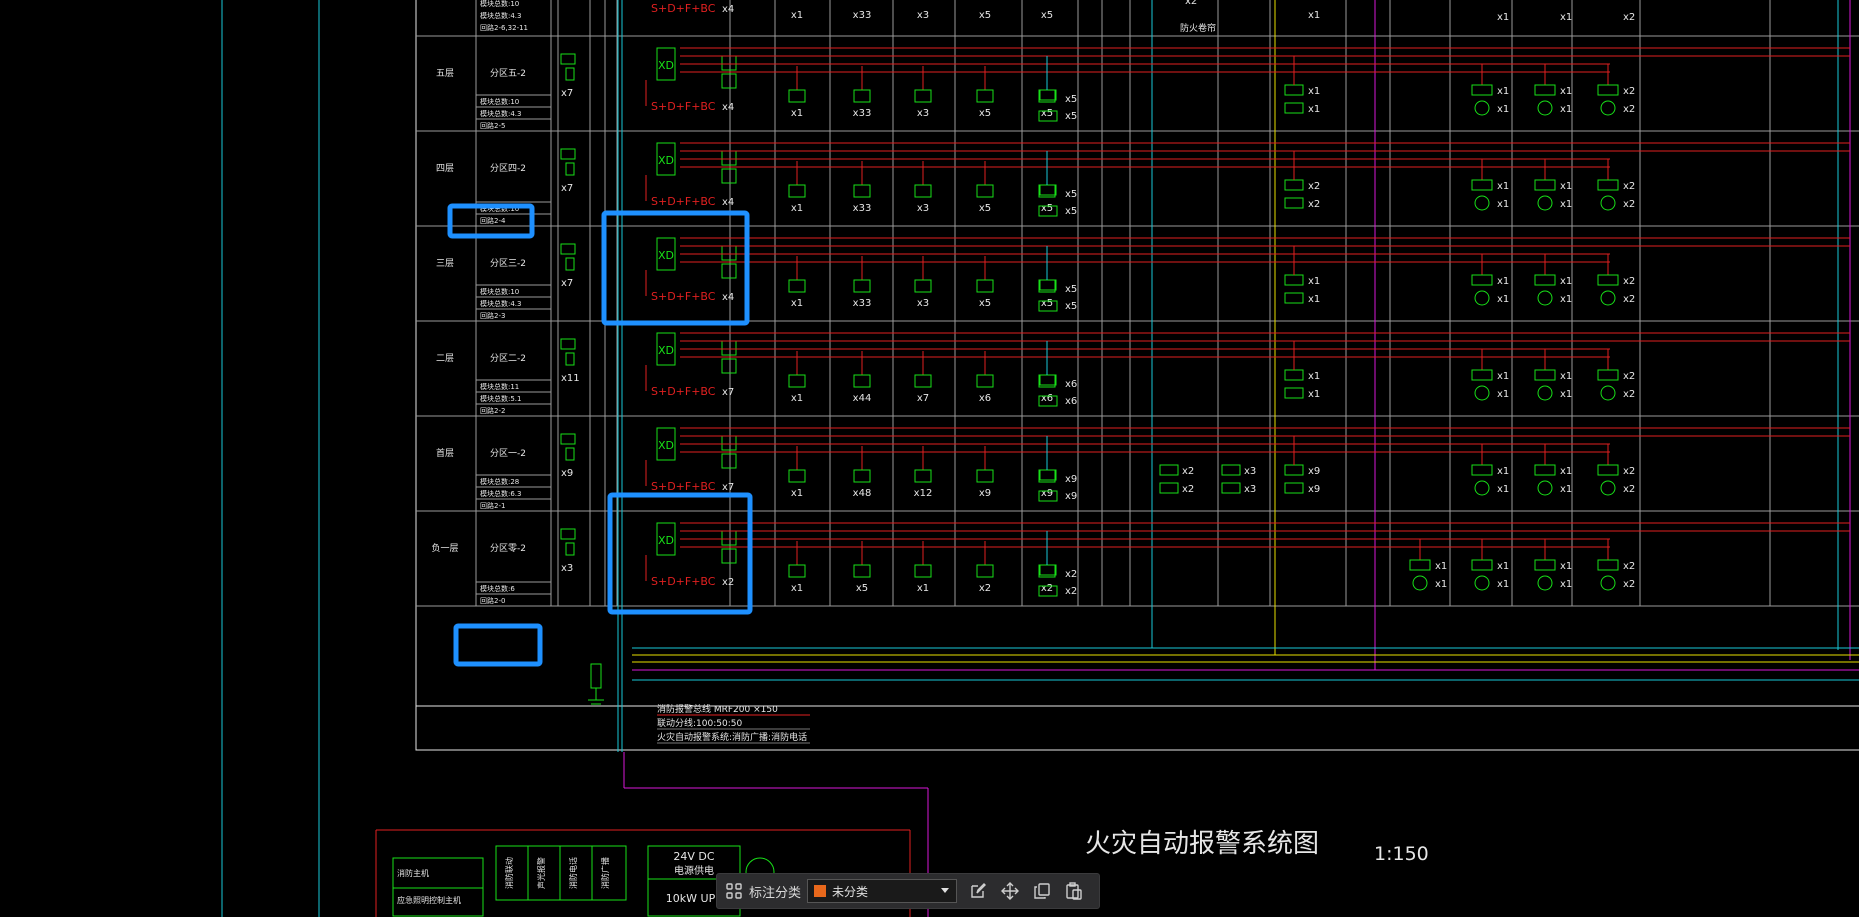 The image size is (1859, 917). Describe the element at coordinates (862, 303) in the screenshot. I see `device-count: x33` at that location.